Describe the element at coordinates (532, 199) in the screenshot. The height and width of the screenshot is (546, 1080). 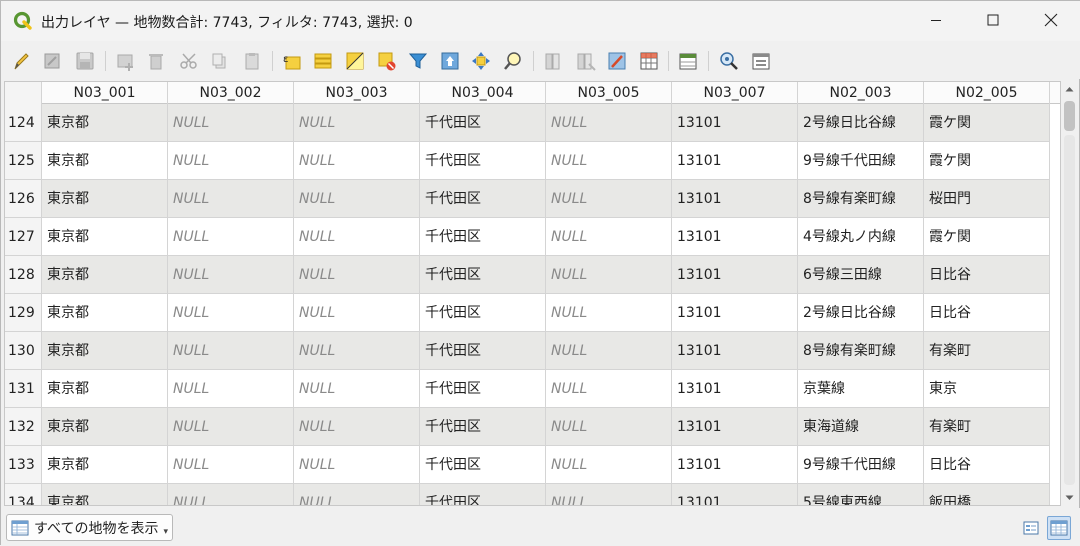
I see `table-row: 126 東京都 NULL NULL 千代田区 NULL 13101 8号線有楽町線 桜田門` at that location.